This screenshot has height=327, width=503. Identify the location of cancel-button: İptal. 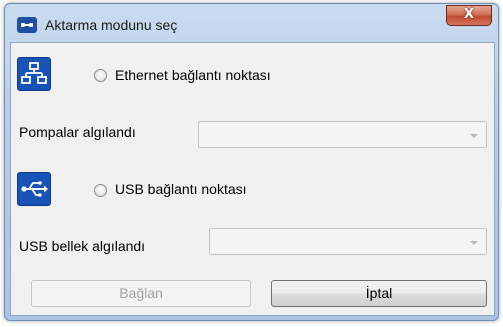
(379, 293).